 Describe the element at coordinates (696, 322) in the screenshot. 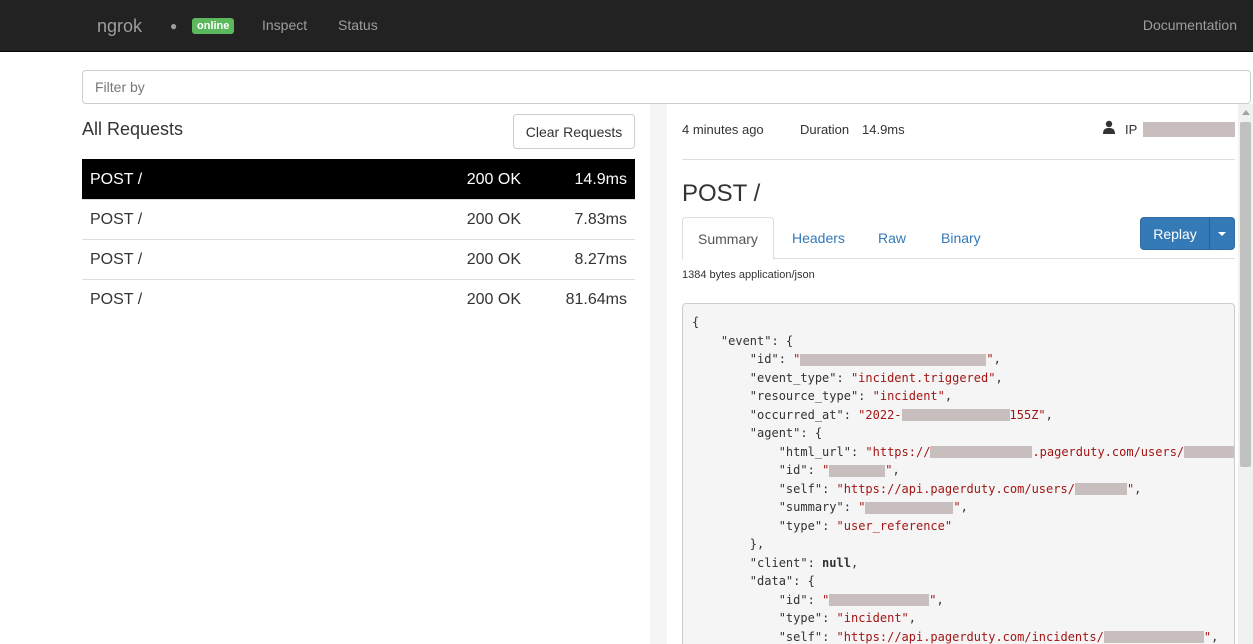

I see `code-line: {` at that location.